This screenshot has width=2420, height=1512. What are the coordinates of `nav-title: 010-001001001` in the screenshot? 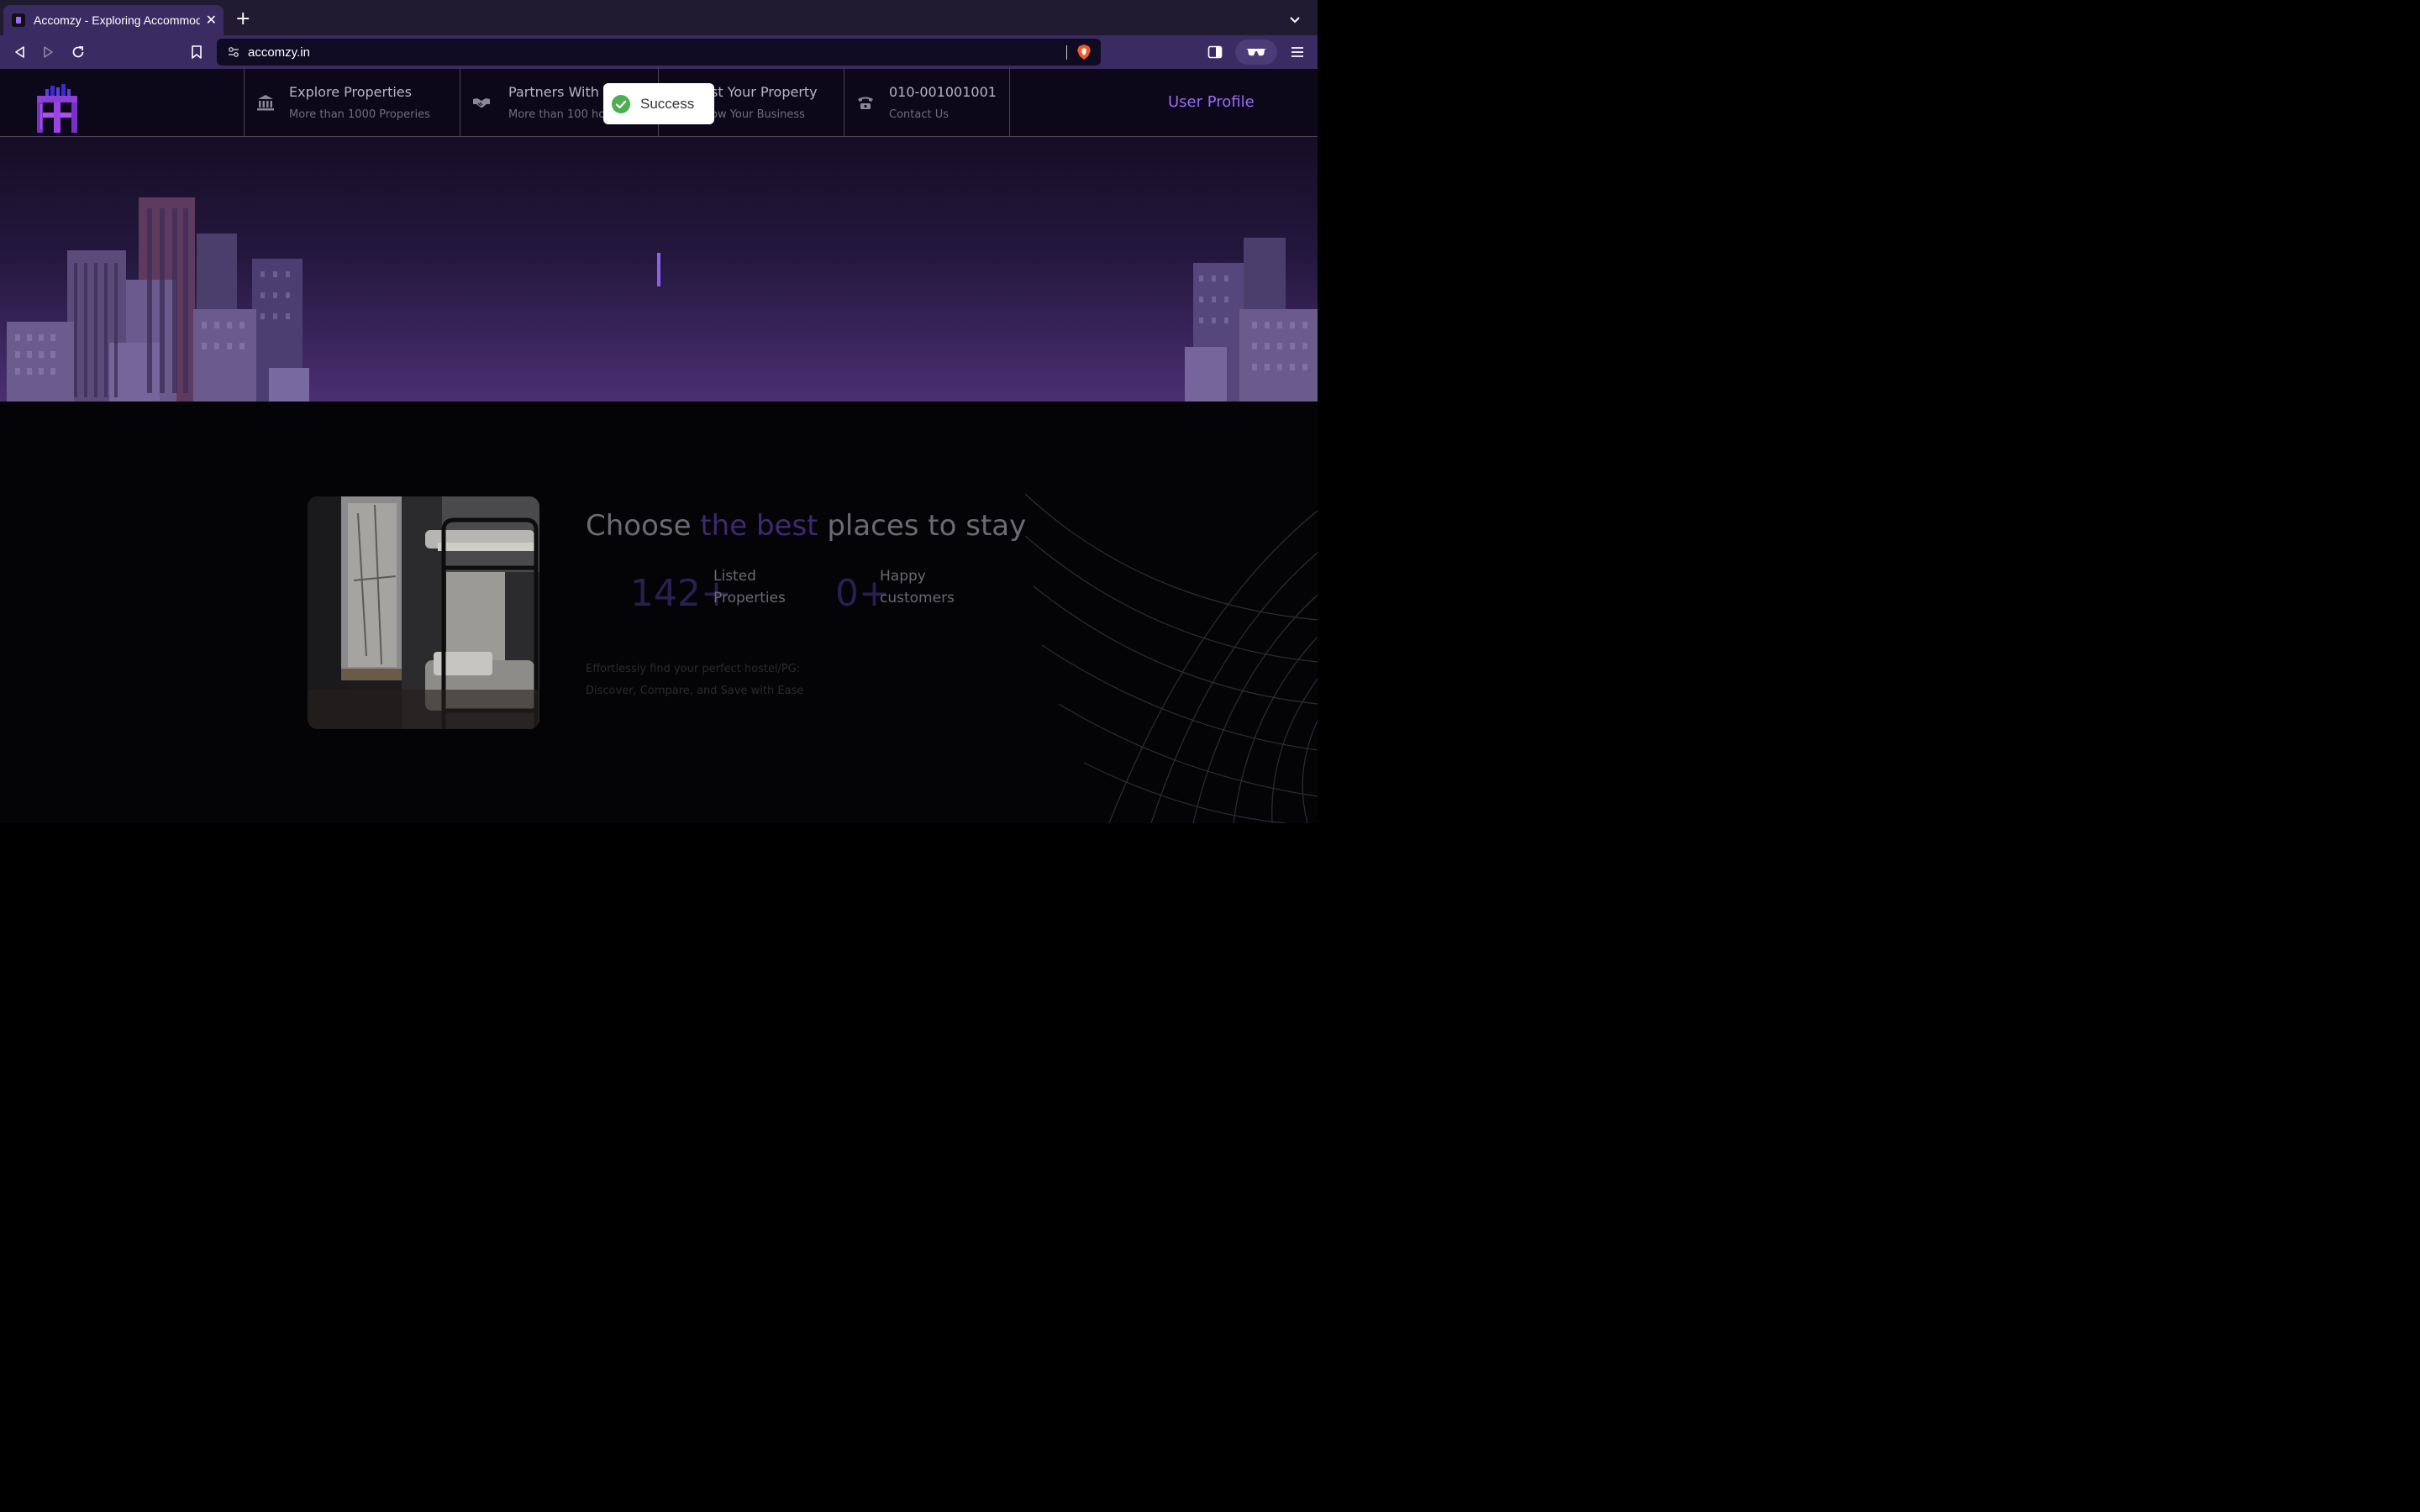 It's located at (943, 92).